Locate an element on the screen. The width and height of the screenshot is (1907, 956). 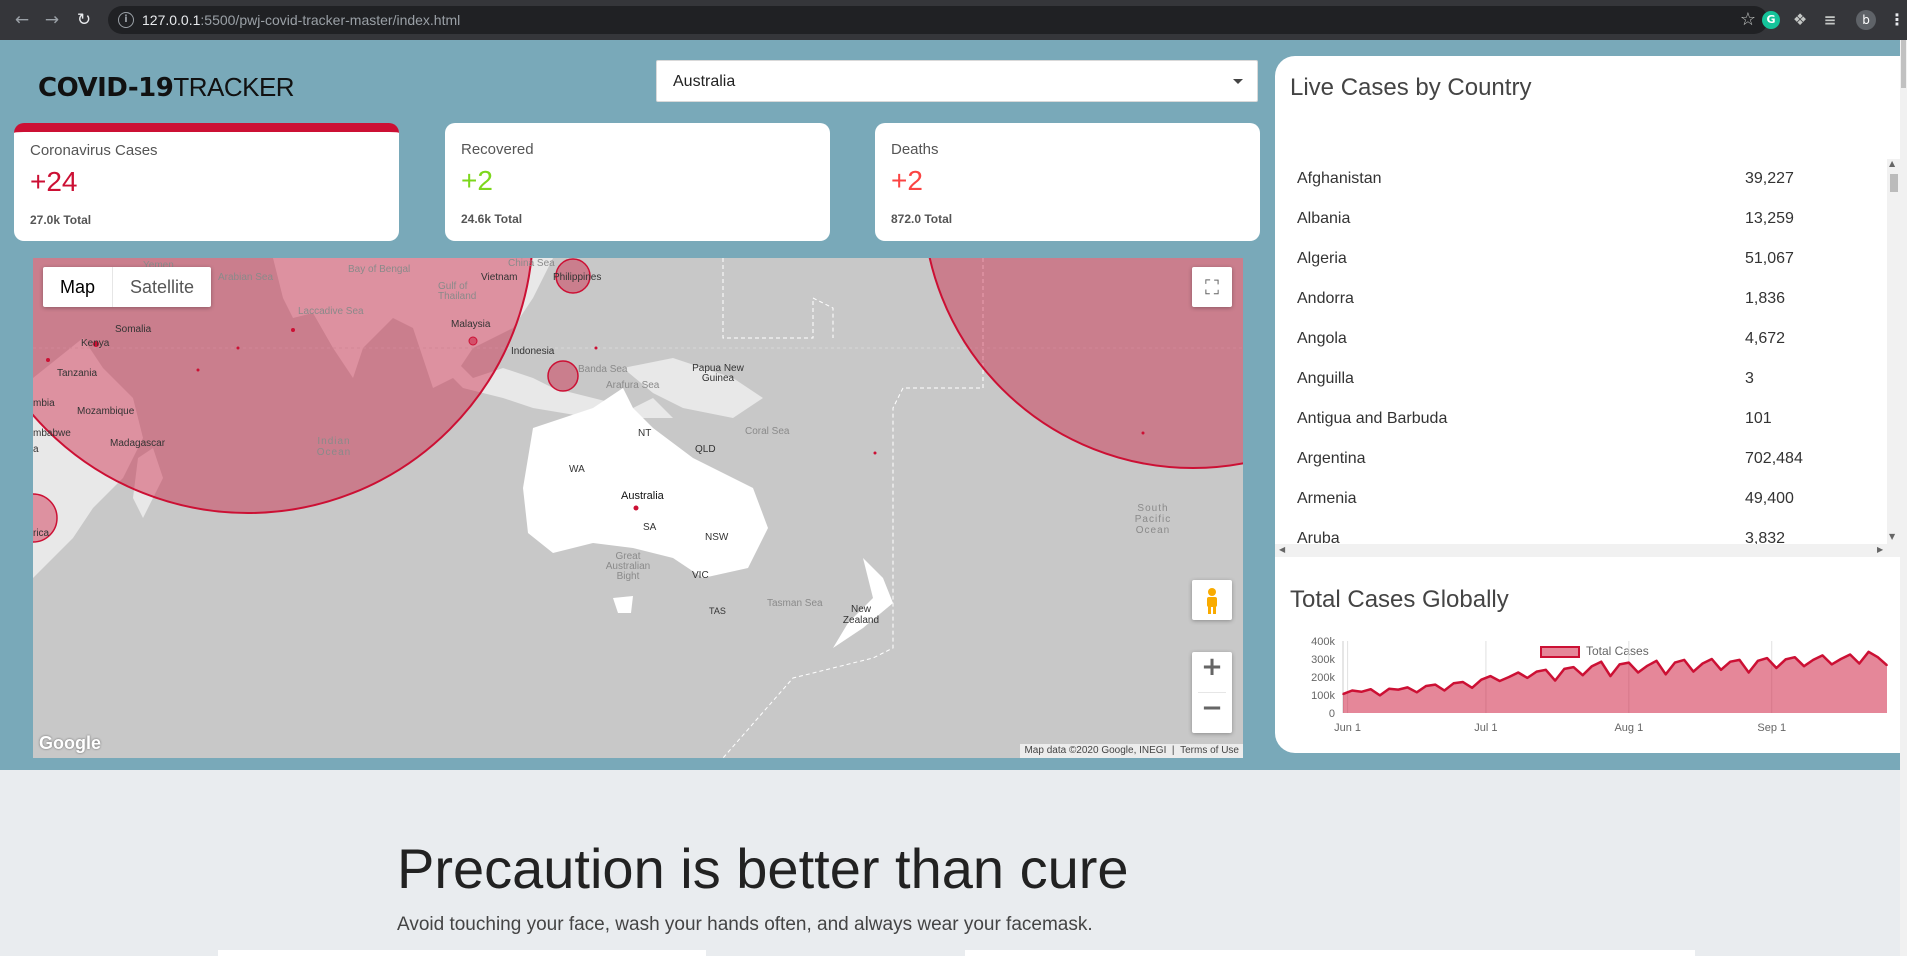
table-row: Argentina 702,484 is located at coordinates (1581, 459).